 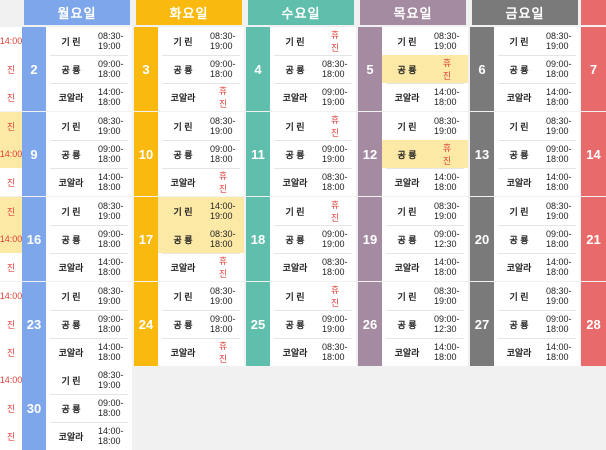 I want to click on day-number: 9, so click(x=34, y=154).